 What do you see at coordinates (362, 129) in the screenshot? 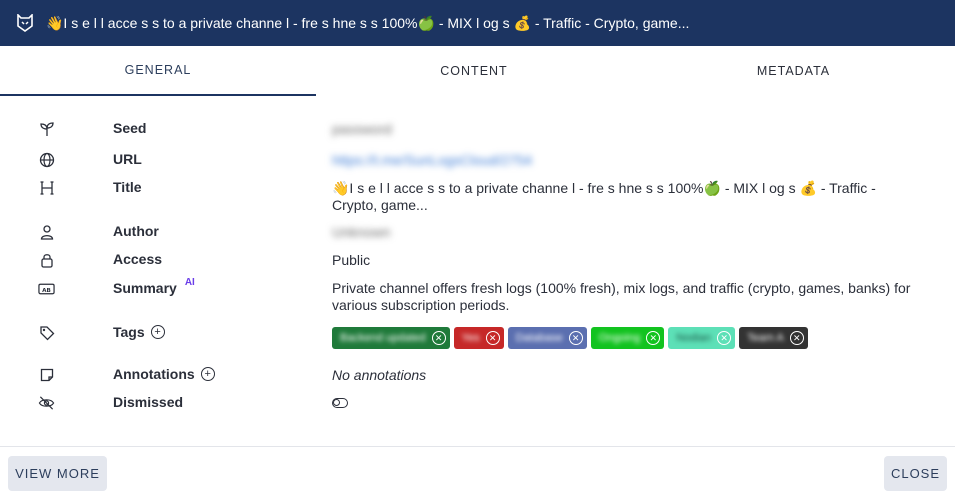
I see `seed-value: password` at bounding box center [362, 129].